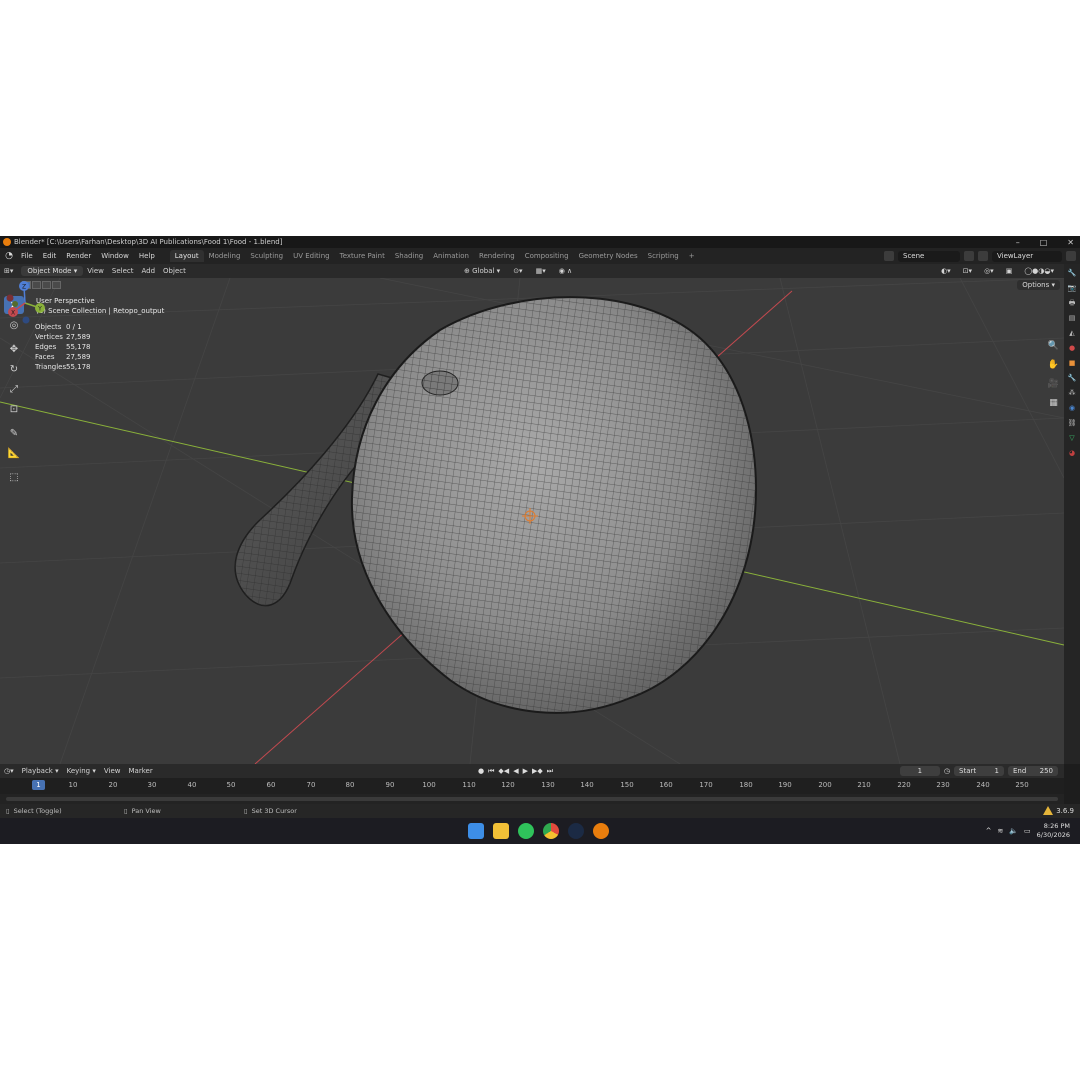 This screenshot has height=1080, width=1080. I want to click on scene-field: Scene, so click(929, 256).